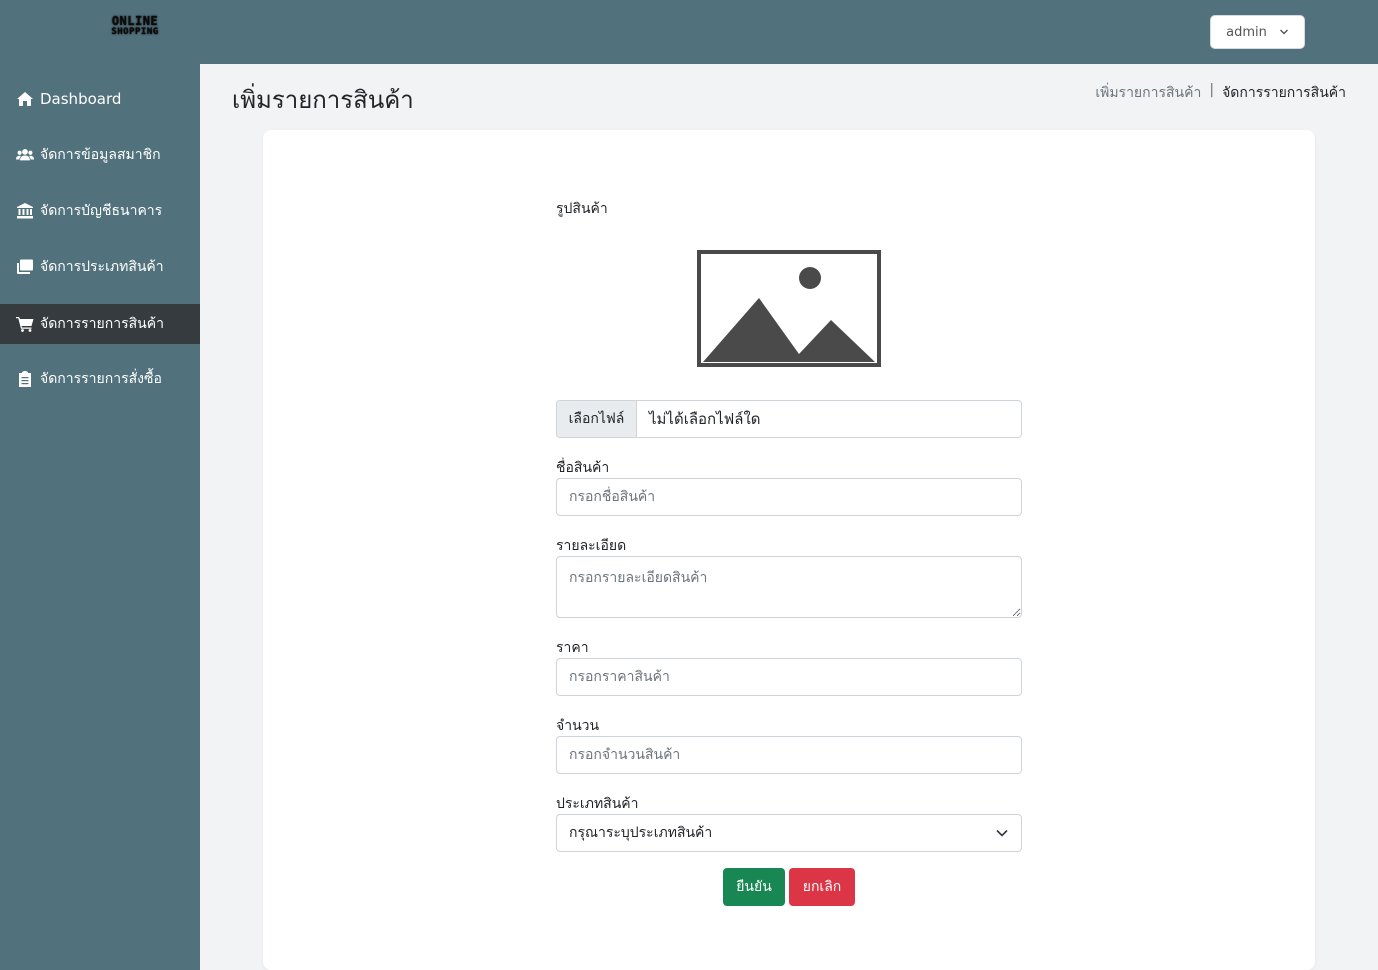 Image resolution: width=1378 pixels, height=970 pixels. What do you see at coordinates (789, 419) in the screenshot?
I see `file-input: เลือกไฟล์ ไม่ได้เลือกไฟล์ใด` at bounding box center [789, 419].